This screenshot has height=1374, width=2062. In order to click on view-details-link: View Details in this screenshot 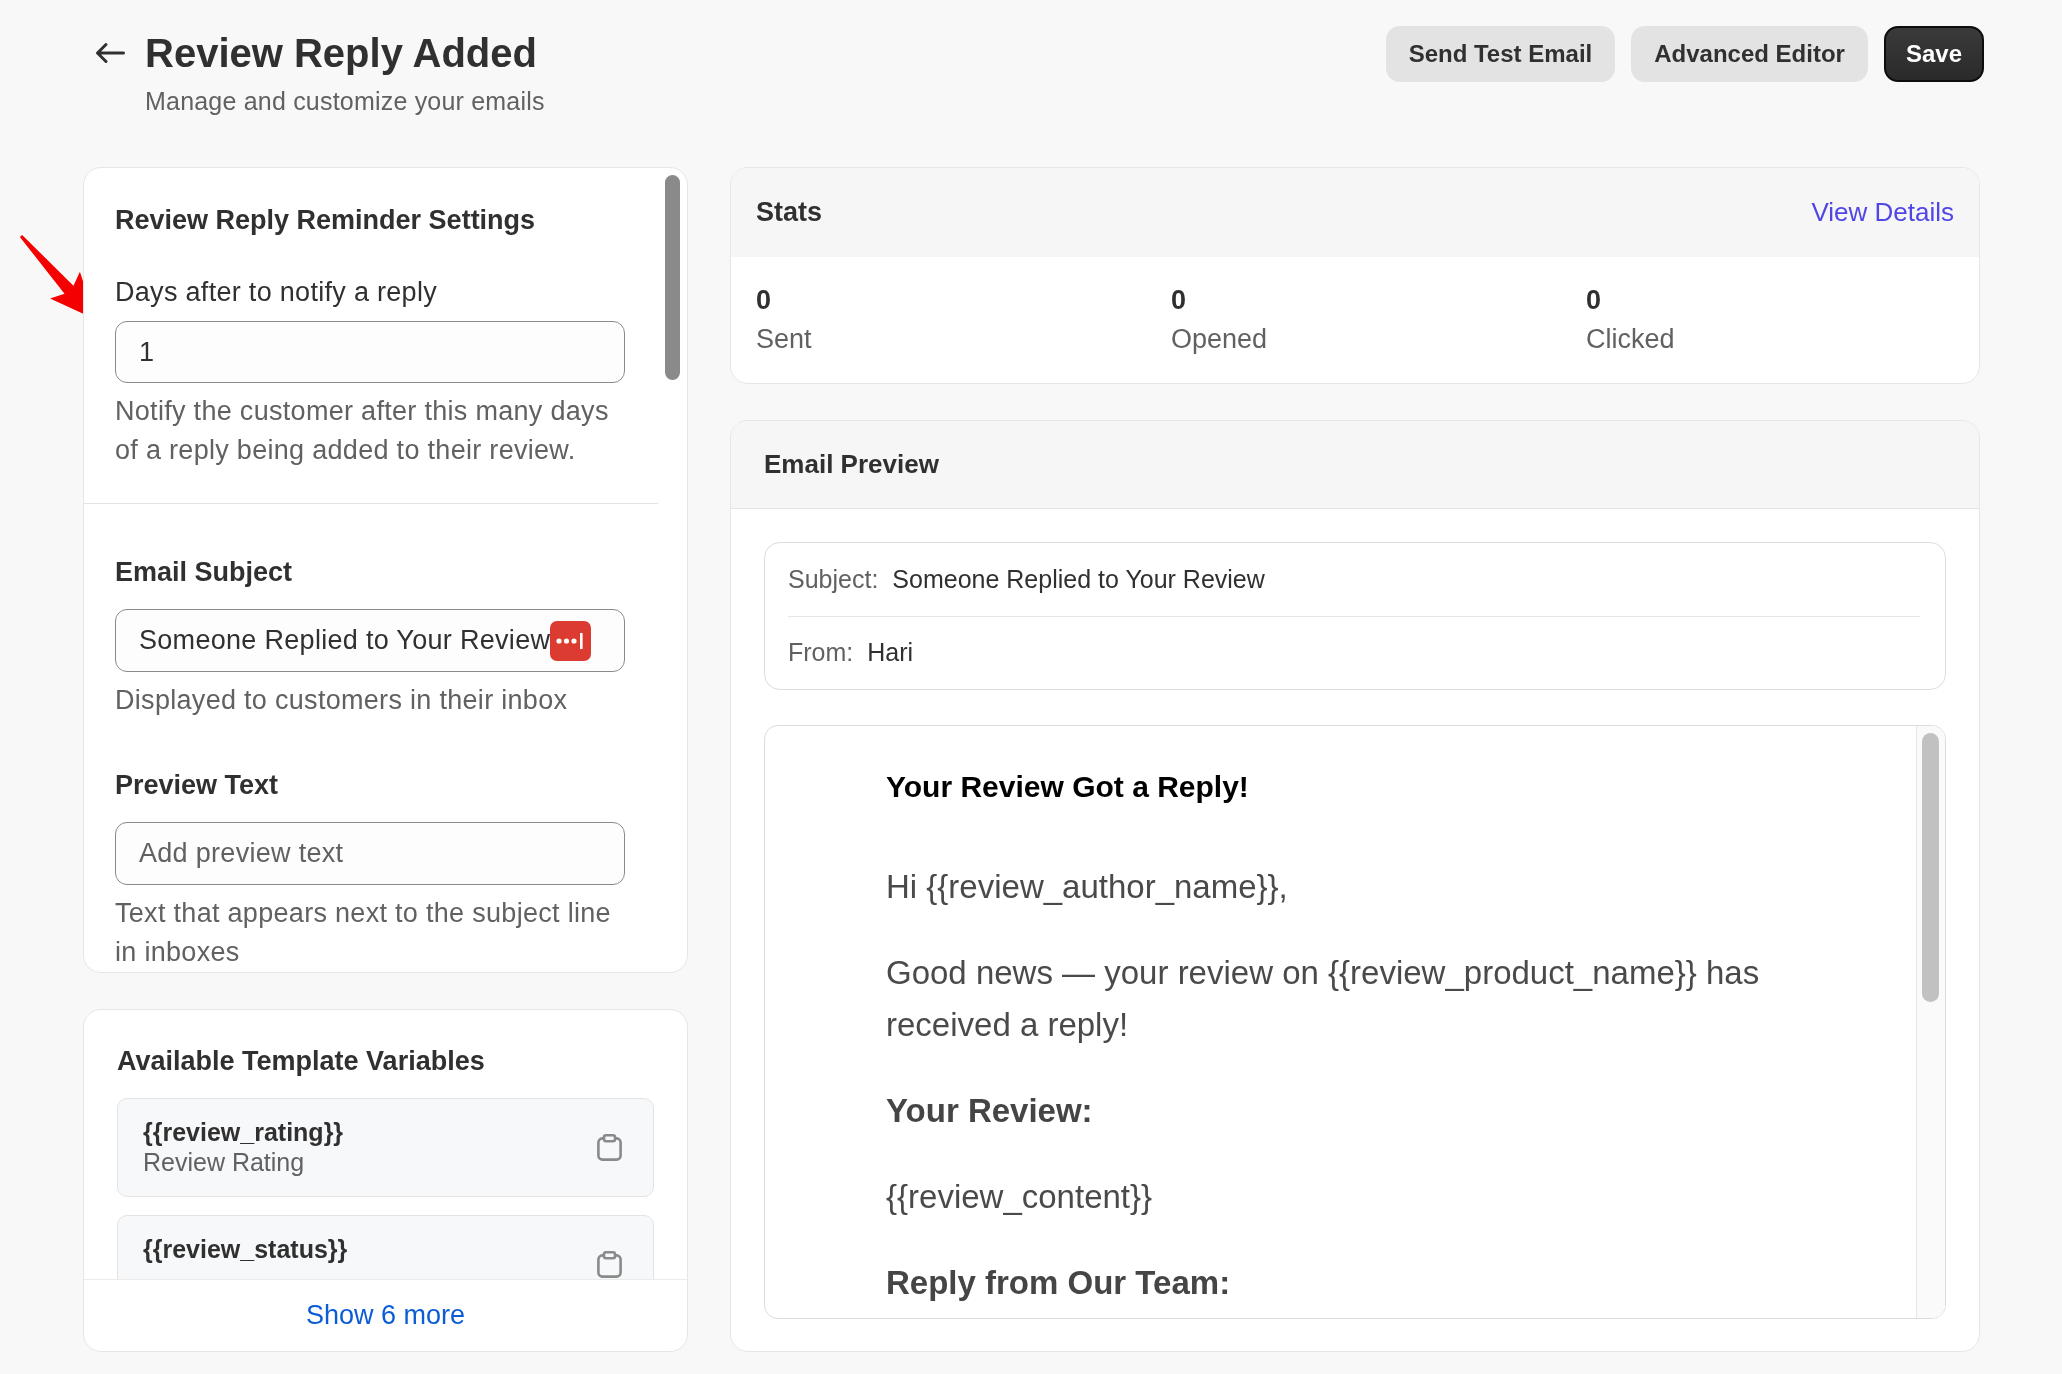, I will do `click(1882, 212)`.